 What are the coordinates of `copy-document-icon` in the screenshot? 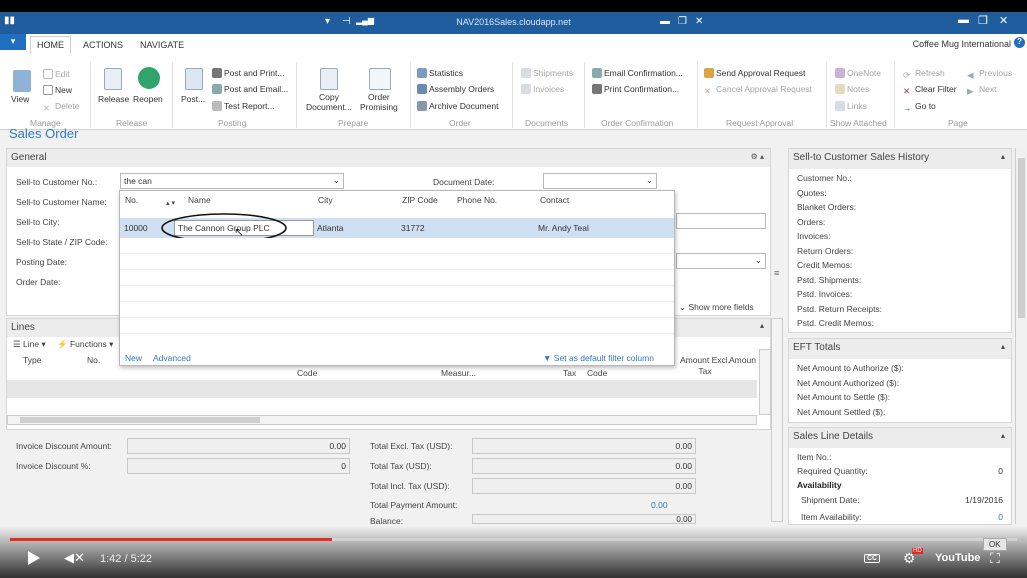 It's located at (329, 79).